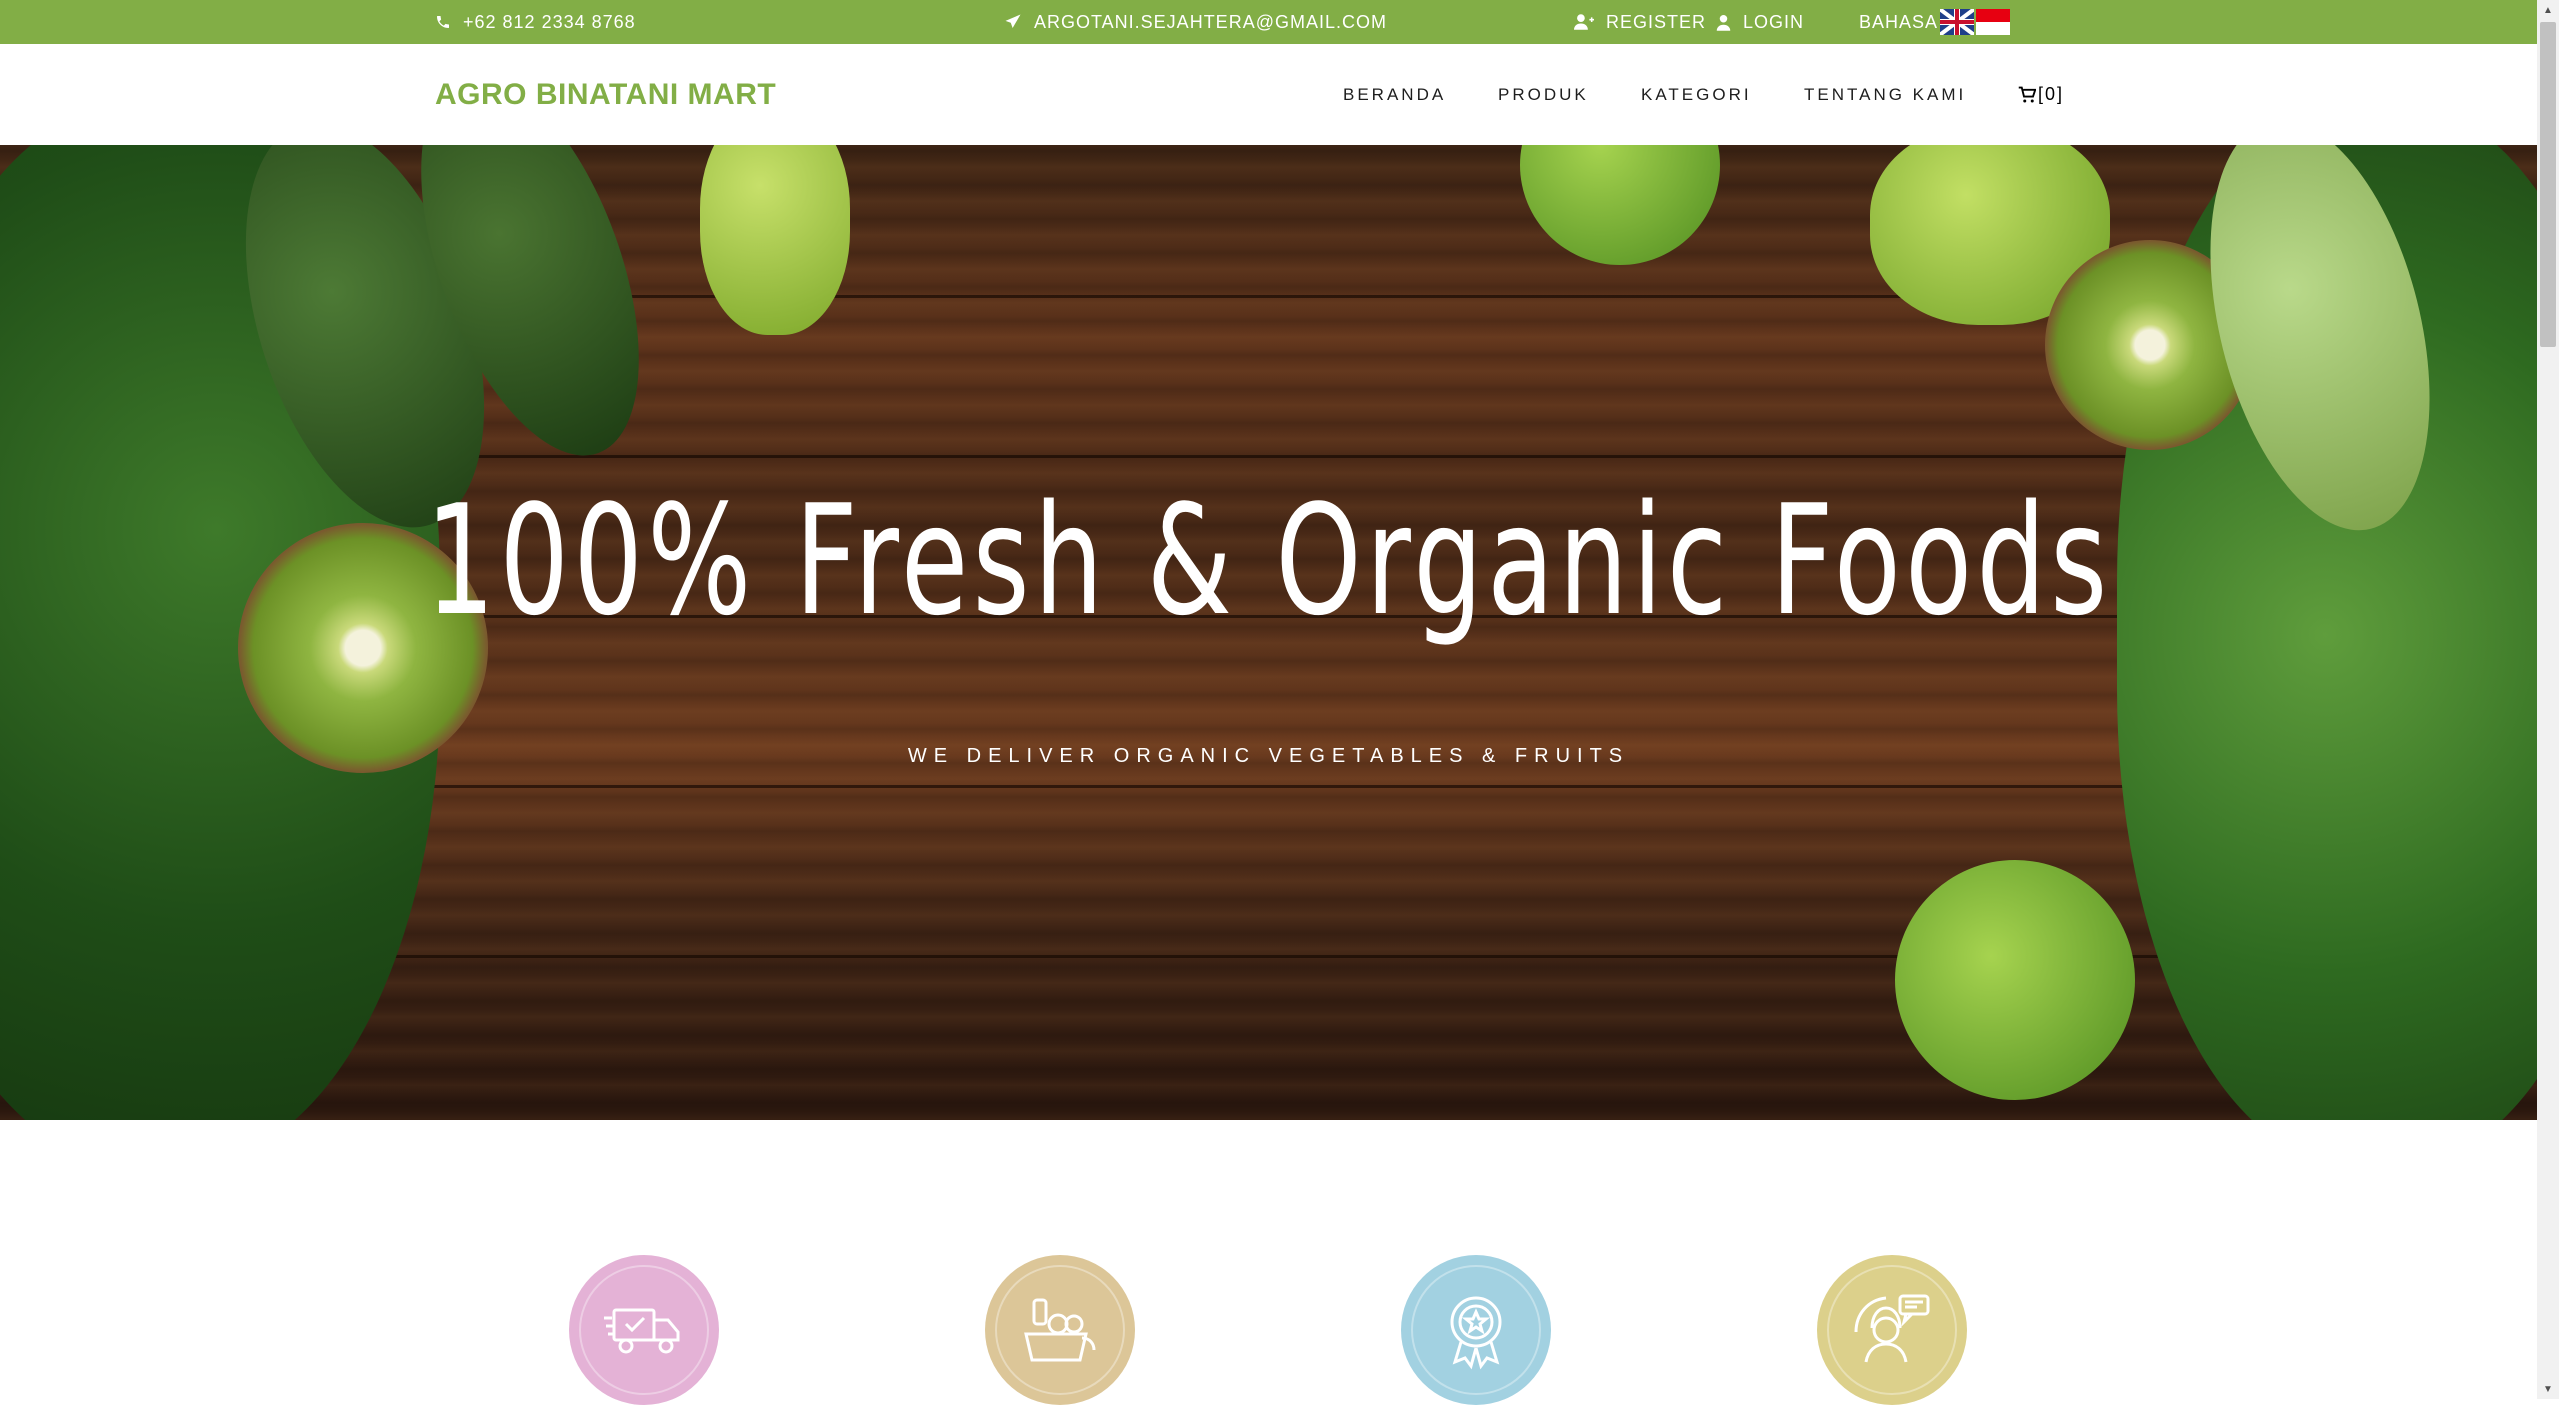  I want to click on login-link: LOGIN, so click(1760, 22).